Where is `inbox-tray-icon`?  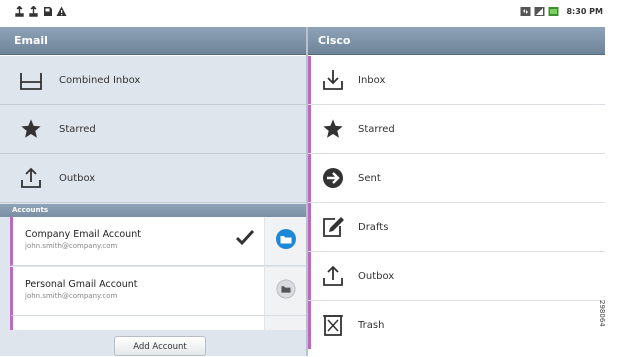 inbox-tray-icon is located at coordinates (31, 80).